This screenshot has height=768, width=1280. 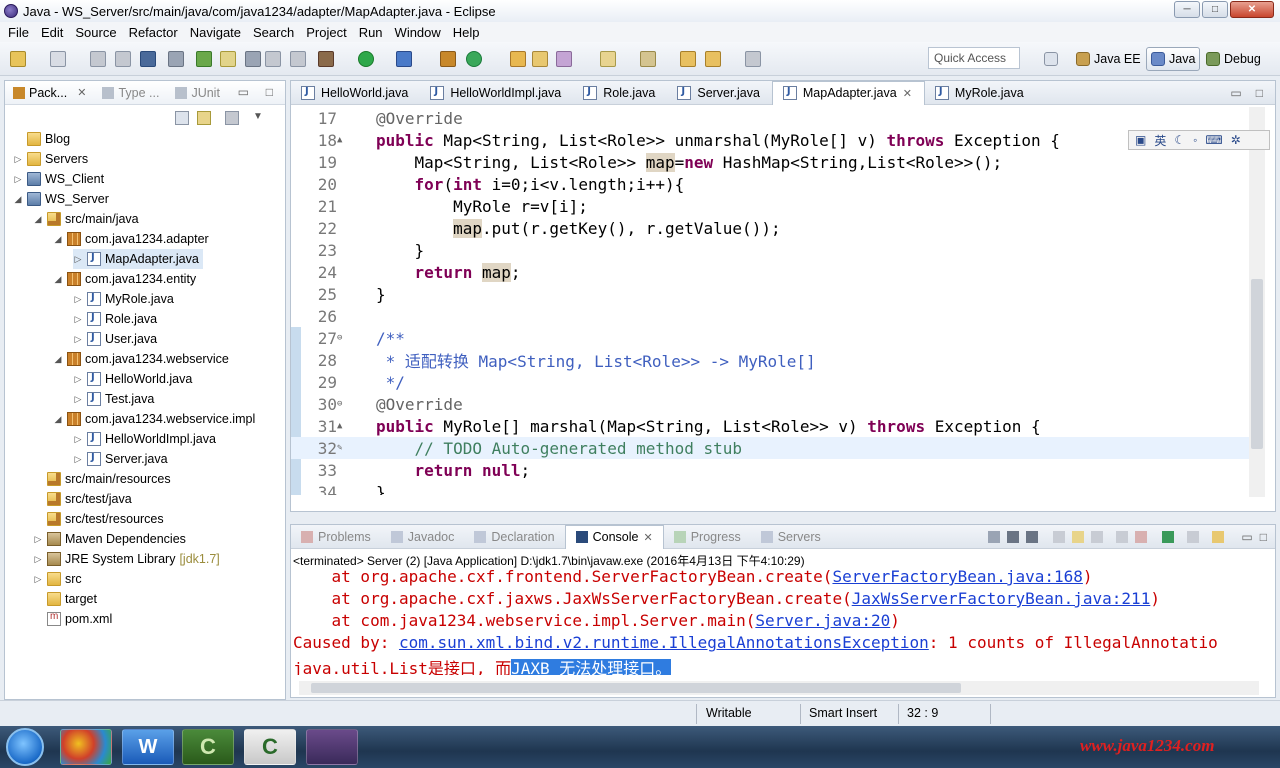 What do you see at coordinates (58, 179) in the screenshot?
I see `tree-item: ▷ WS_Client` at bounding box center [58, 179].